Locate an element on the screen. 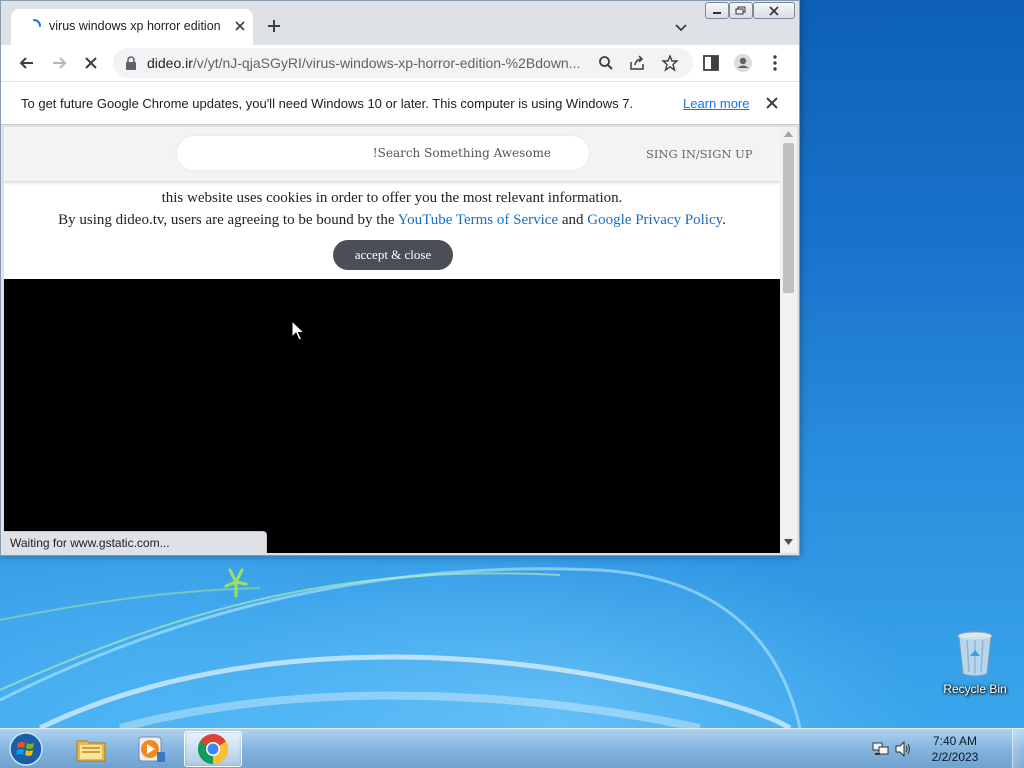 This screenshot has width=1024, height=768. chrome-icon is located at coordinates (213, 749).